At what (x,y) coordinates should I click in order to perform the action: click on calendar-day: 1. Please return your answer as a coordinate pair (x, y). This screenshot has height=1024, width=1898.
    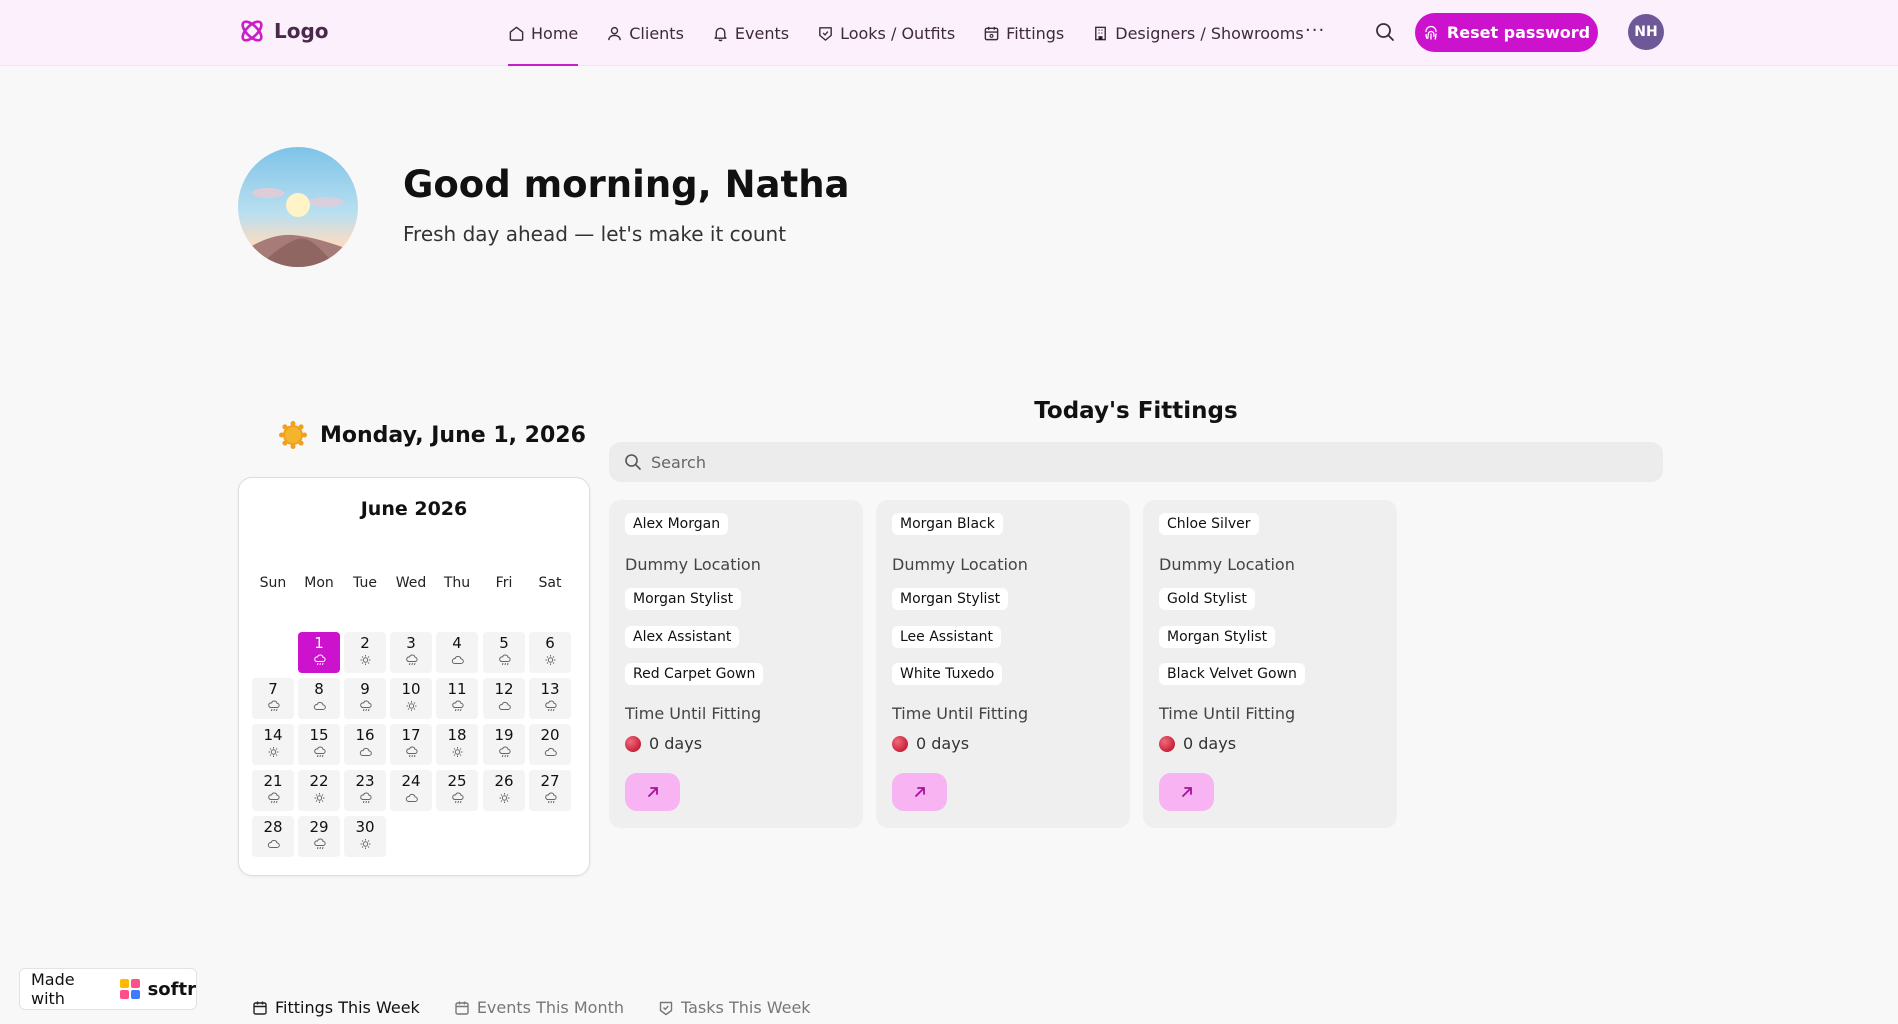
    Looking at the image, I should click on (319, 652).